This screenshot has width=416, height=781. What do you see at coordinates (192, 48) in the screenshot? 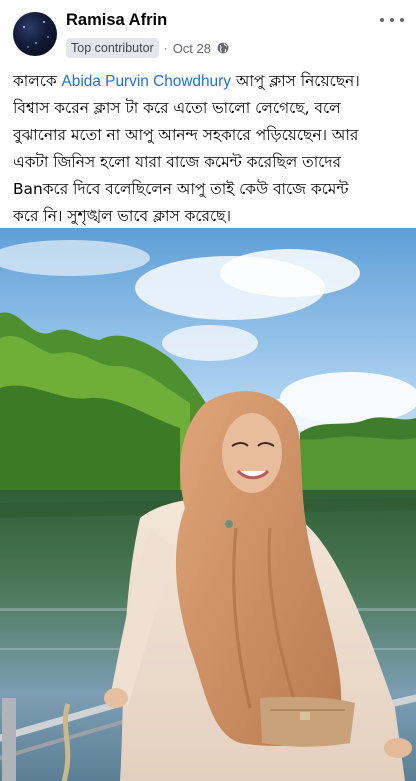
I see `post-date: Oct 28` at bounding box center [192, 48].